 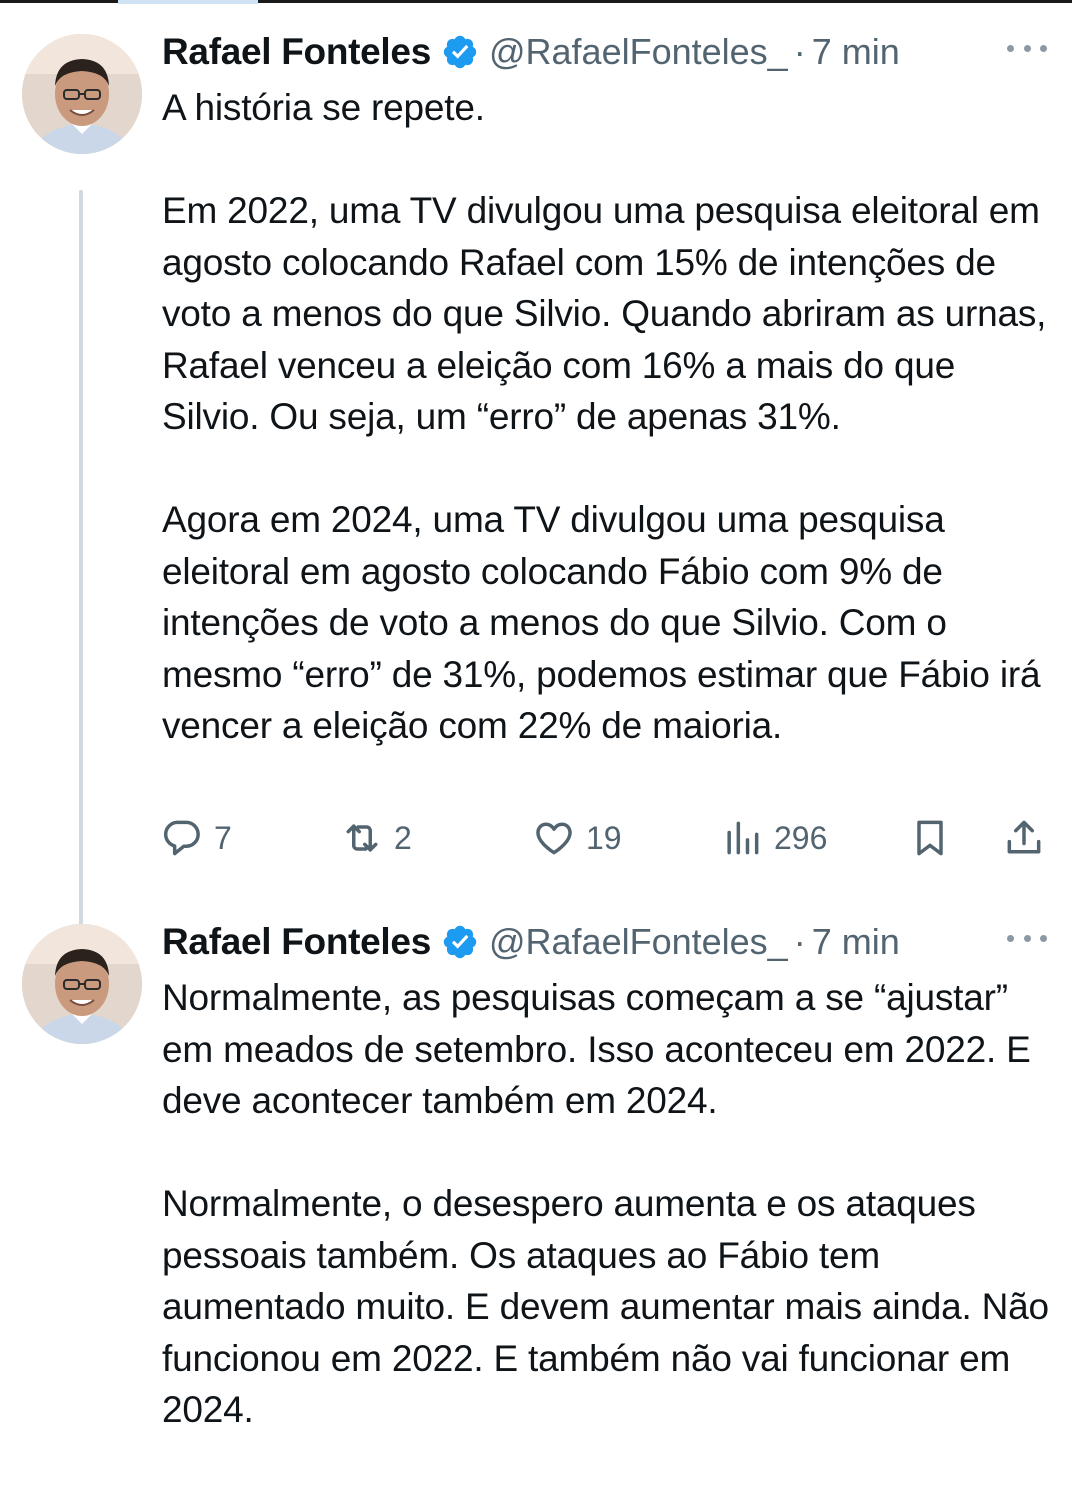 What do you see at coordinates (362, 838) in the screenshot?
I see `repost-icon` at bounding box center [362, 838].